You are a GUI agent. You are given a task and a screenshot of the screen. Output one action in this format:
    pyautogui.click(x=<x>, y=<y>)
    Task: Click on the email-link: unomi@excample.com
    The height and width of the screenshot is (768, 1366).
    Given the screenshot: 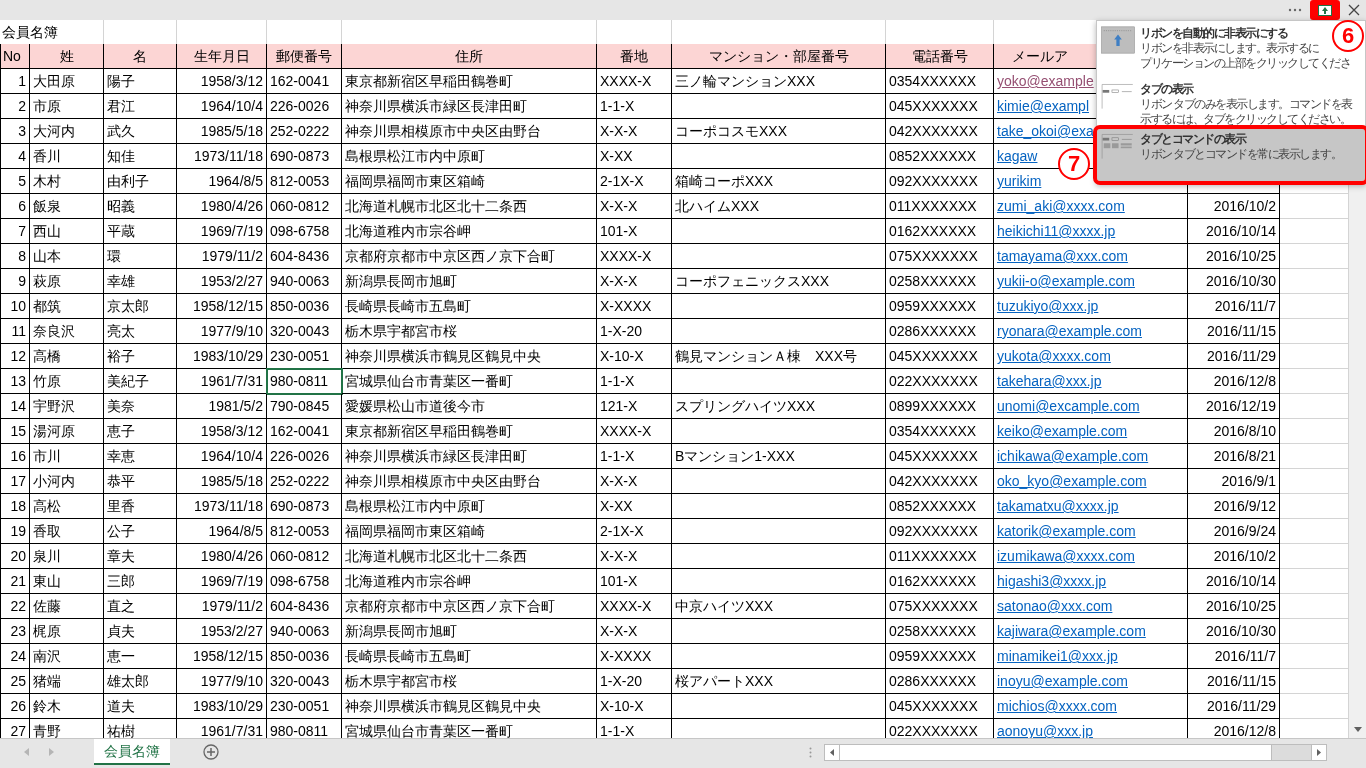 What is the action you would take?
    pyautogui.click(x=1091, y=406)
    